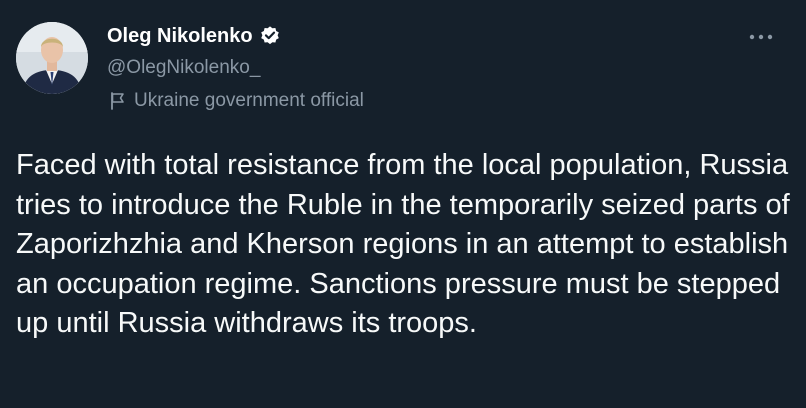 This screenshot has width=806, height=408. Describe the element at coordinates (270, 36) in the screenshot. I see `verified-badge-icon` at that location.